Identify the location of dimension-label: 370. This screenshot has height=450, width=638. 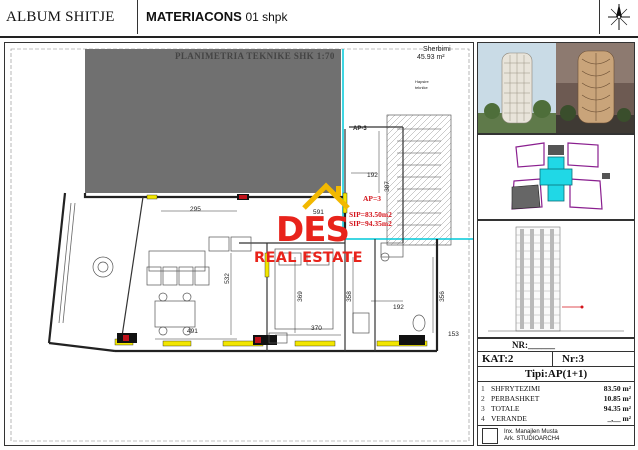
(316, 328).